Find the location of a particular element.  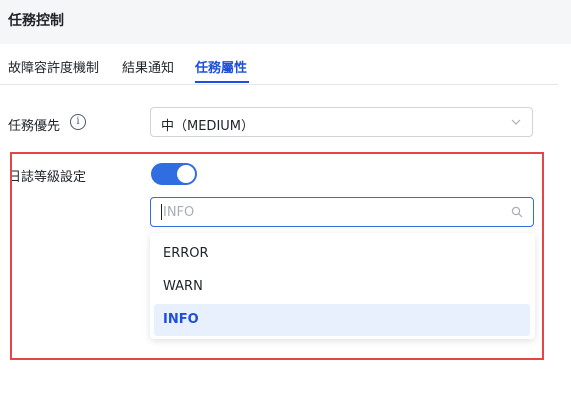

tab-bar: 故障容許度機制 結果通知 任務屬性 is located at coordinates (285, 64).